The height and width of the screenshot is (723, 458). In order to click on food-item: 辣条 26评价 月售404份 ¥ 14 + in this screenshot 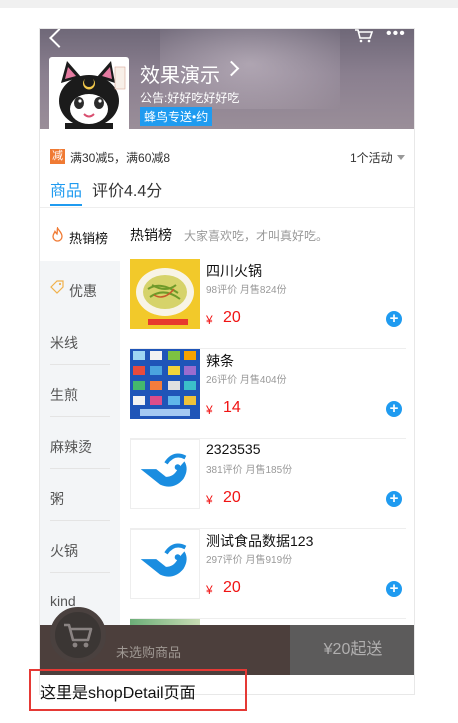, I will do `click(268, 394)`.